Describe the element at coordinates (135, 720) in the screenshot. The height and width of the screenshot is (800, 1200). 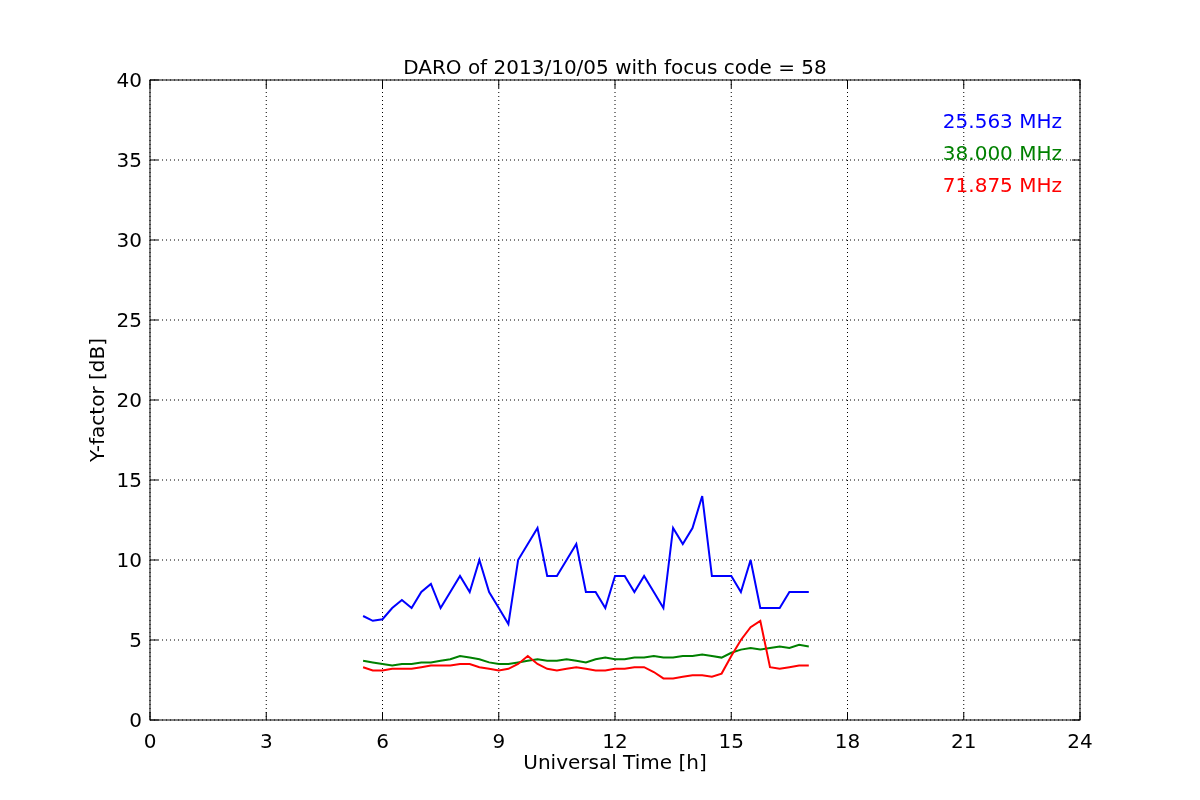
I see `y-tick-label: 0` at that location.